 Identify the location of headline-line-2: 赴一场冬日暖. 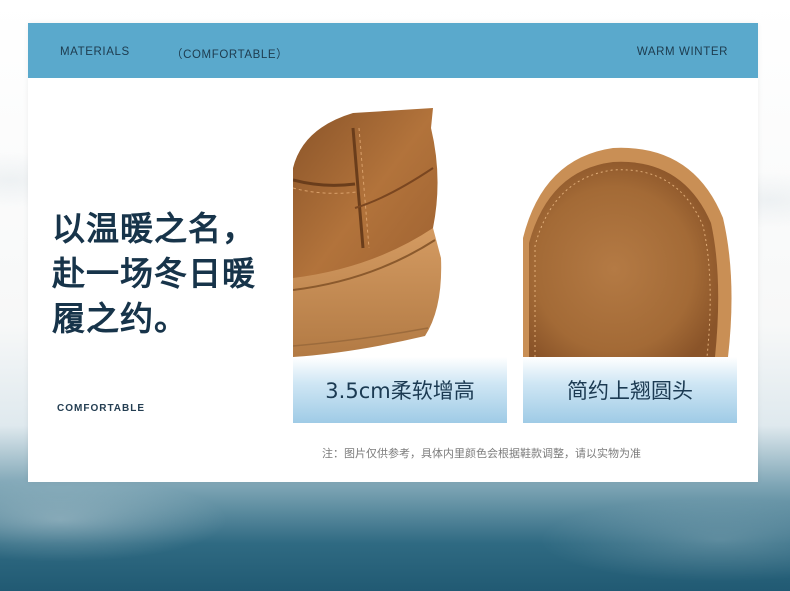
(154, 273).